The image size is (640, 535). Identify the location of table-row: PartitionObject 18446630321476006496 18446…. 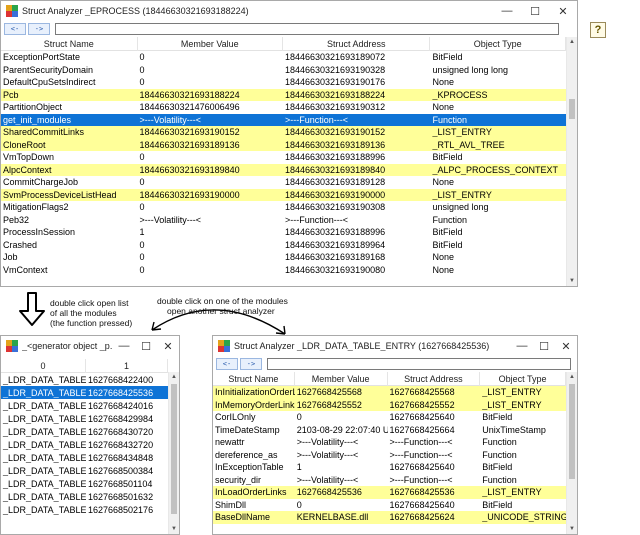
(283, 107).